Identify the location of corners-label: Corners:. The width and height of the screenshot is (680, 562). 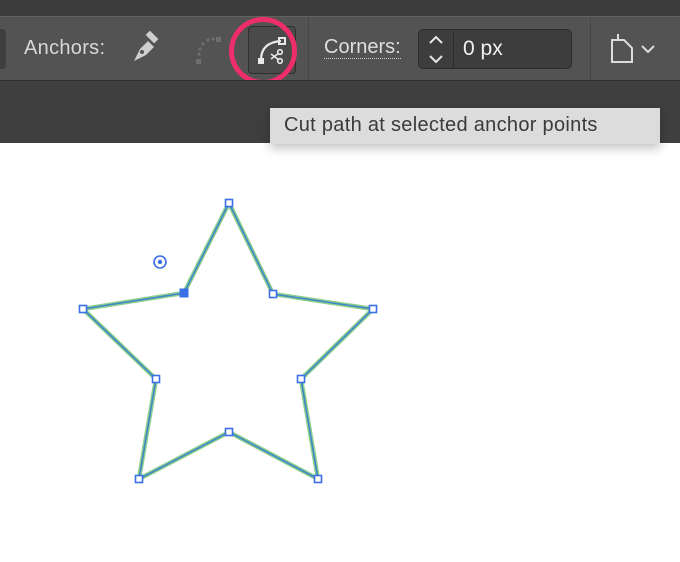
(362, 48).